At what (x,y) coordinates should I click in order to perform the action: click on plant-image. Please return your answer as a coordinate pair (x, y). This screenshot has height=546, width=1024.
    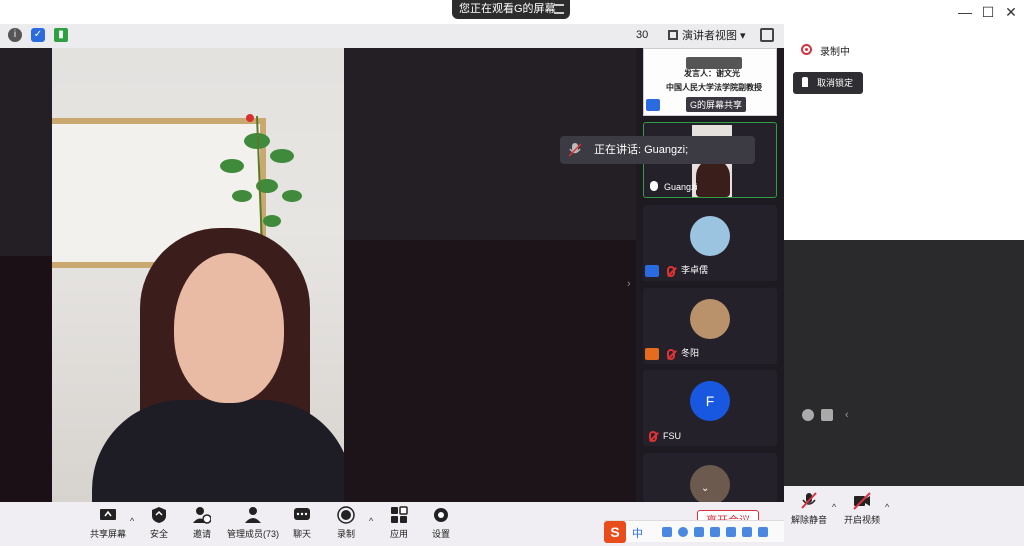
    Looking at the image, I should click on (261, 180).